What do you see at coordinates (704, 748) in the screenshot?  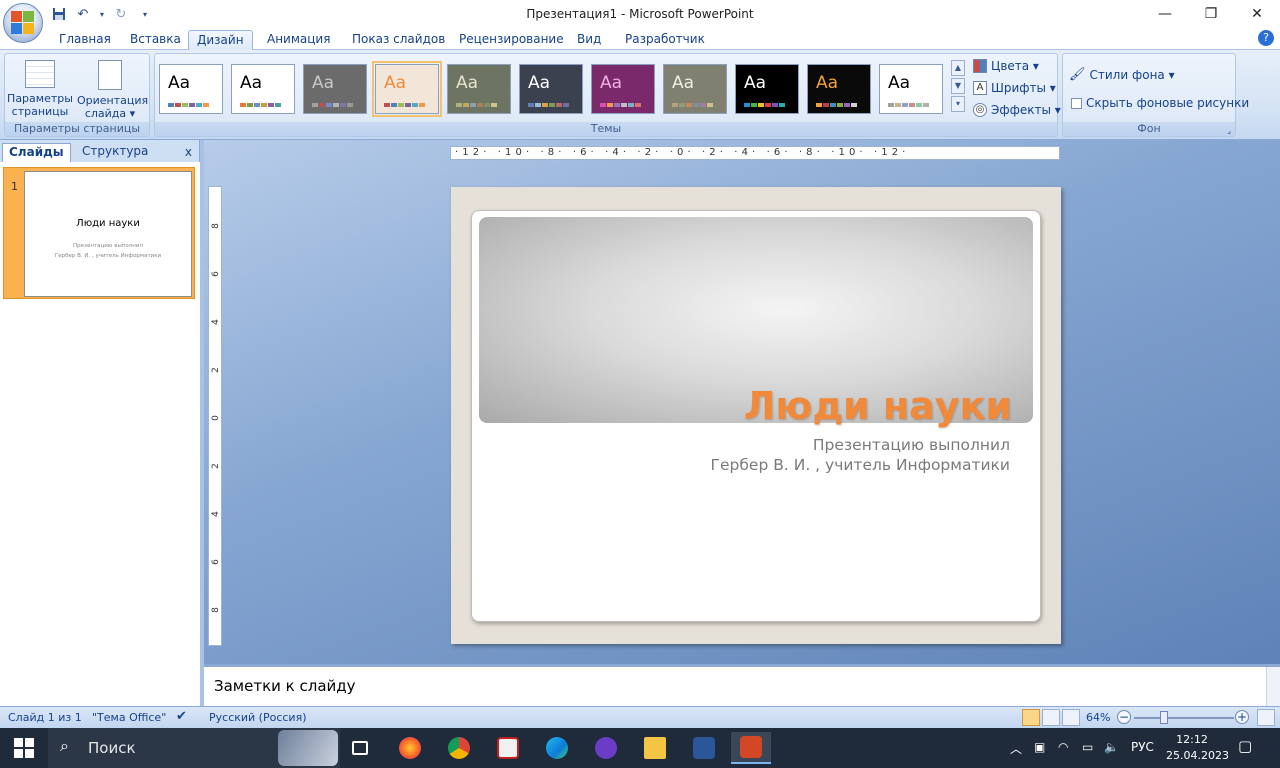 I see `word-icon` at bounding box center [704, 748].